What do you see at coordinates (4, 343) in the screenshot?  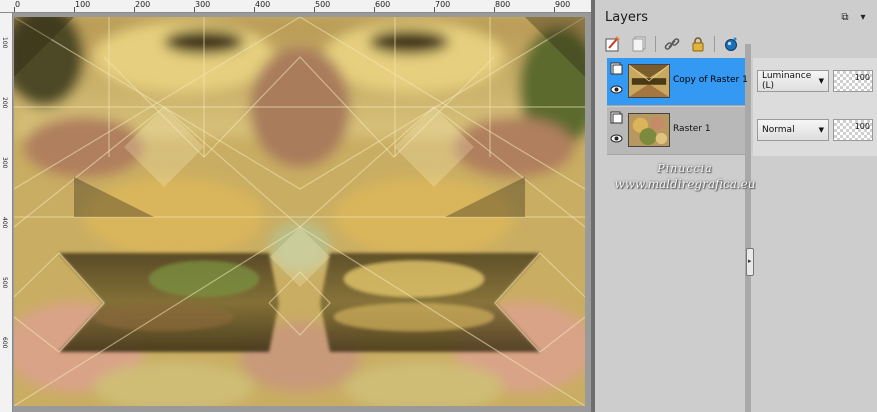 I see `ruler-label-v-600: 600` at bounding box center [4, 343].